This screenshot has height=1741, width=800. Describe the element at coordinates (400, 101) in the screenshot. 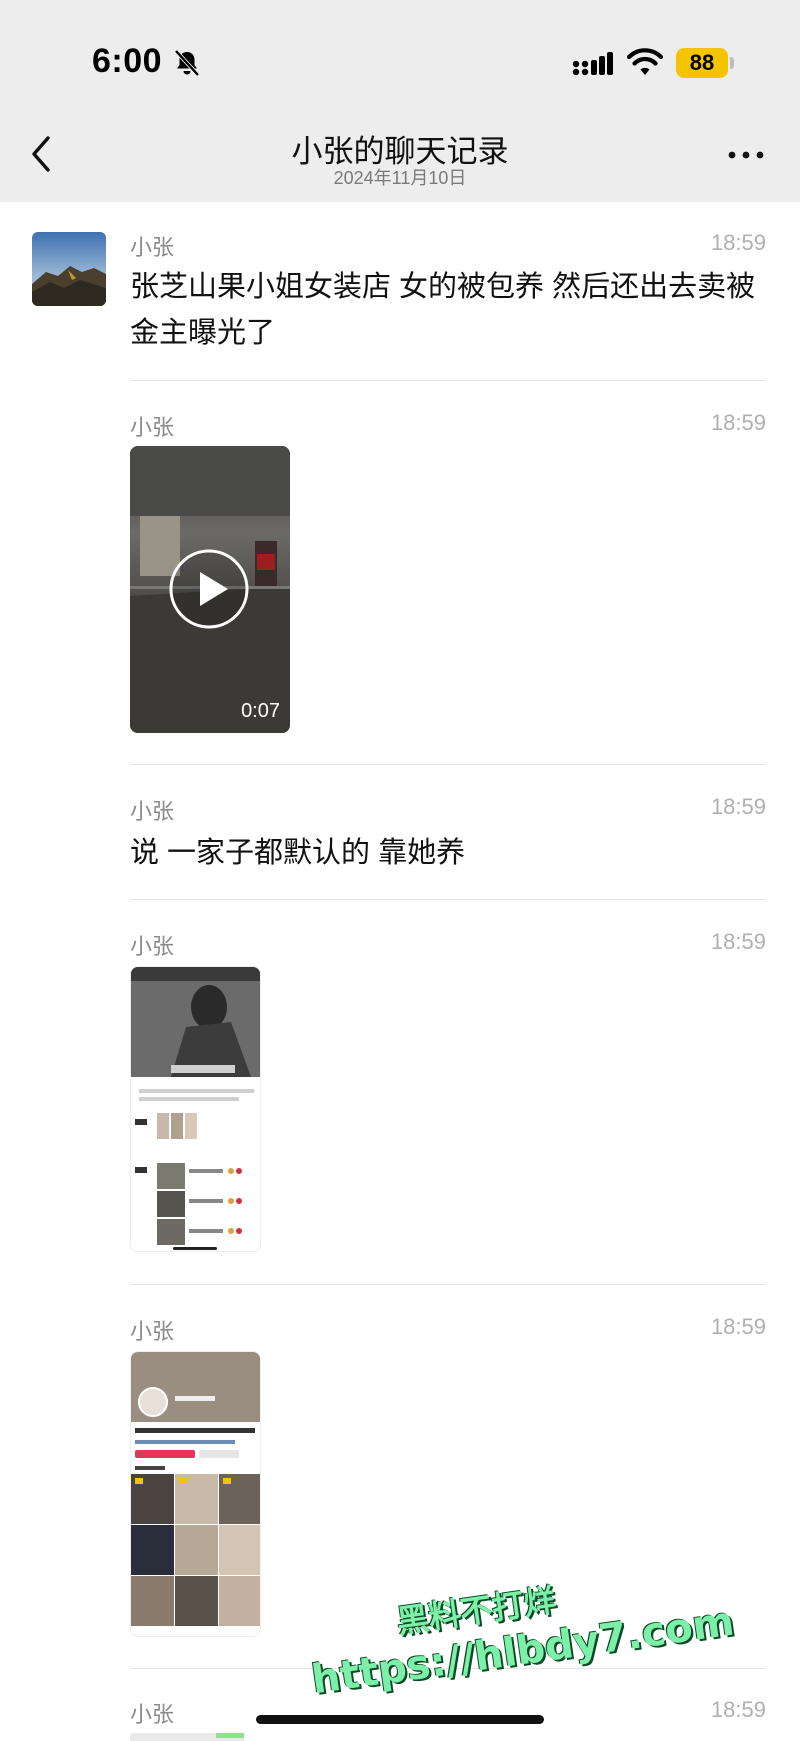

I see `top-bar: 6:00 88 小张的聊天记录 2024年11月10日` at that location.